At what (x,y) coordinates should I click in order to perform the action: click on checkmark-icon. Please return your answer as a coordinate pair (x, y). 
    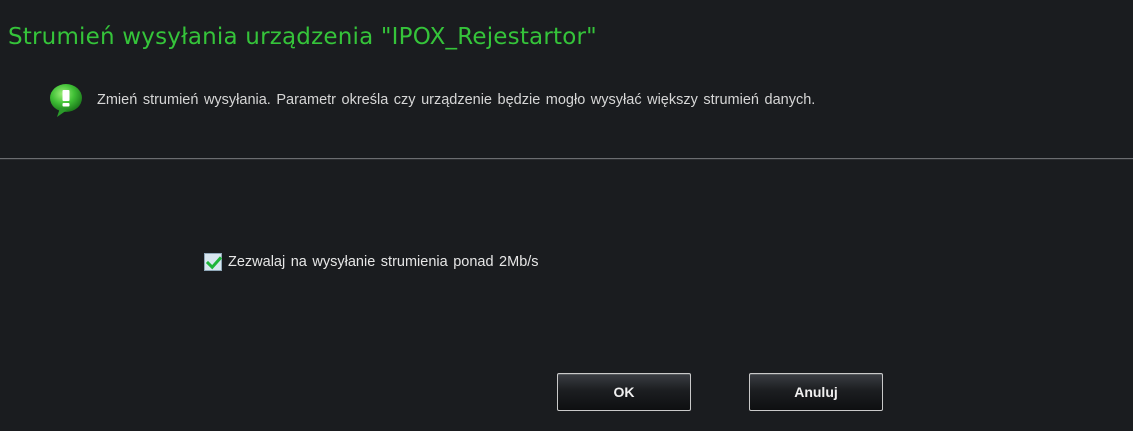
    Looking at the image, I should click on (214, 263).